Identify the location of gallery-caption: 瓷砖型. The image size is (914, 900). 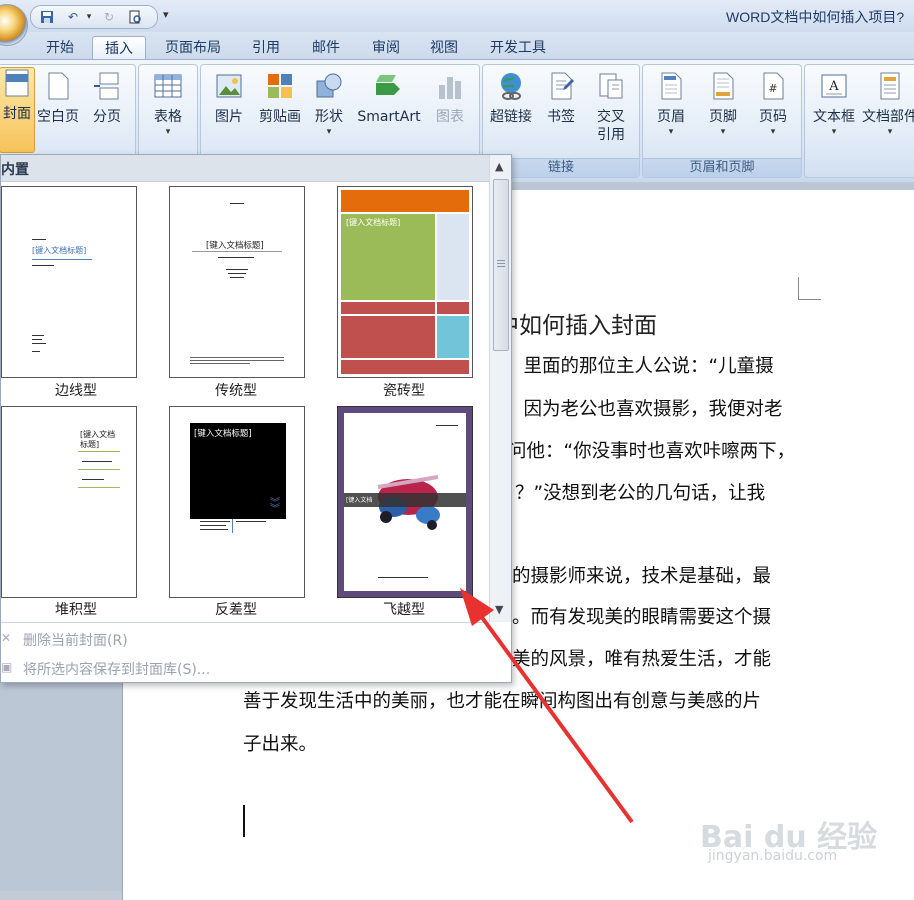
(404, 391).